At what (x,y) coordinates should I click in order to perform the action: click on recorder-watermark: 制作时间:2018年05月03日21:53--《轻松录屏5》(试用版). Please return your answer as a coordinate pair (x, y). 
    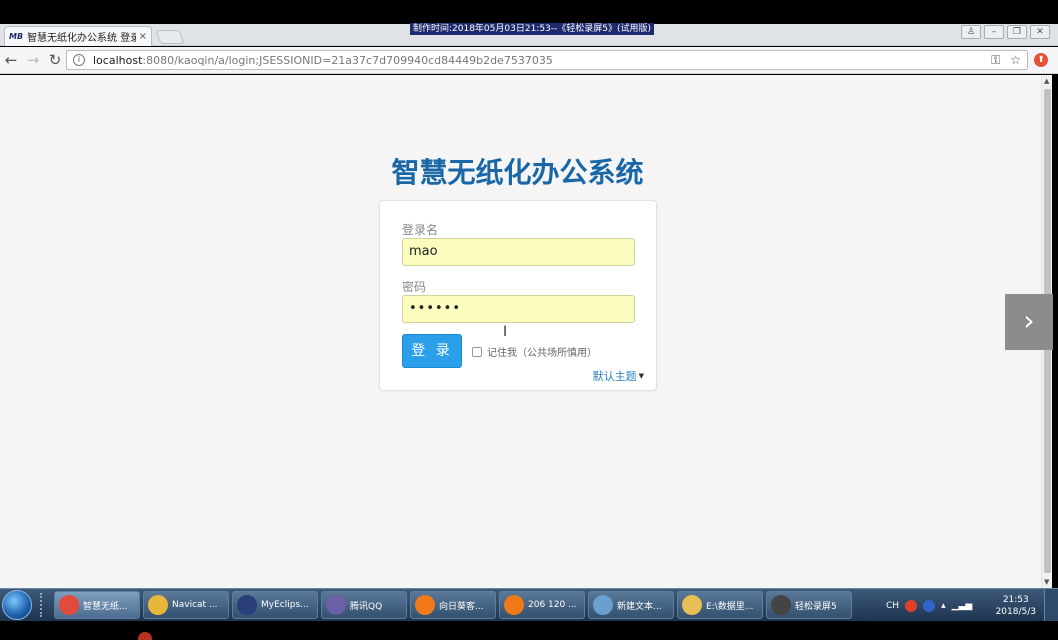
    Looking at the image, I should click on (532, 29).